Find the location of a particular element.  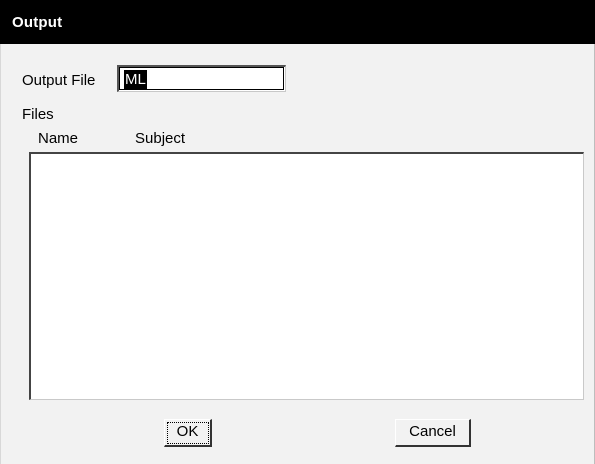

cancel-button: Cancel is located at coordinates (433, 433).